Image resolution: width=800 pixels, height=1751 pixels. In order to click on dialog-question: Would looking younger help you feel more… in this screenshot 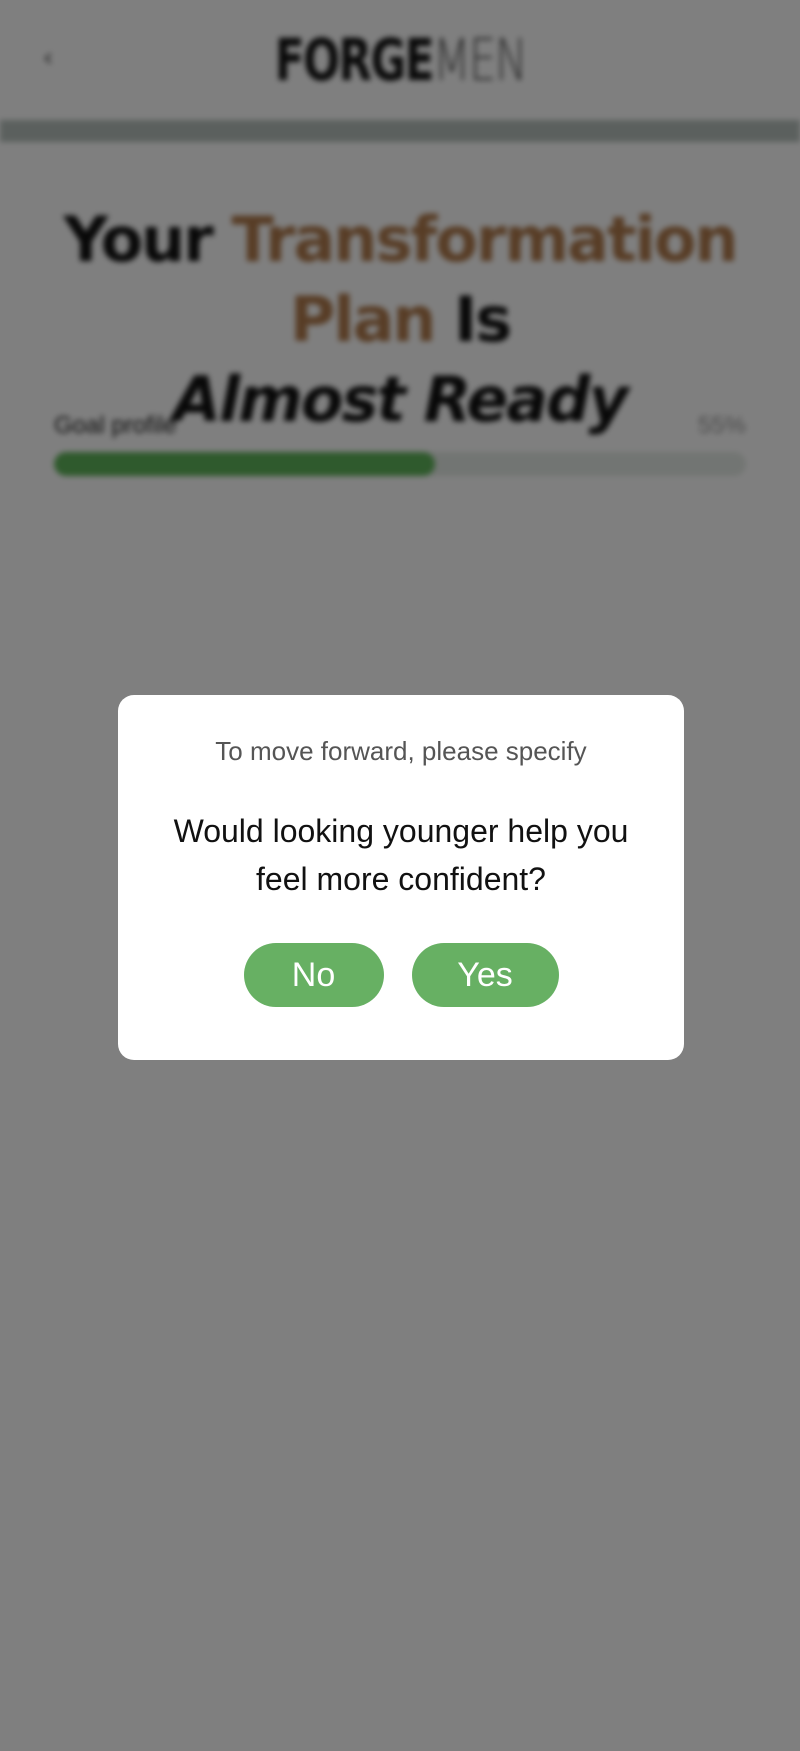, I will do `click(401, 855)`.